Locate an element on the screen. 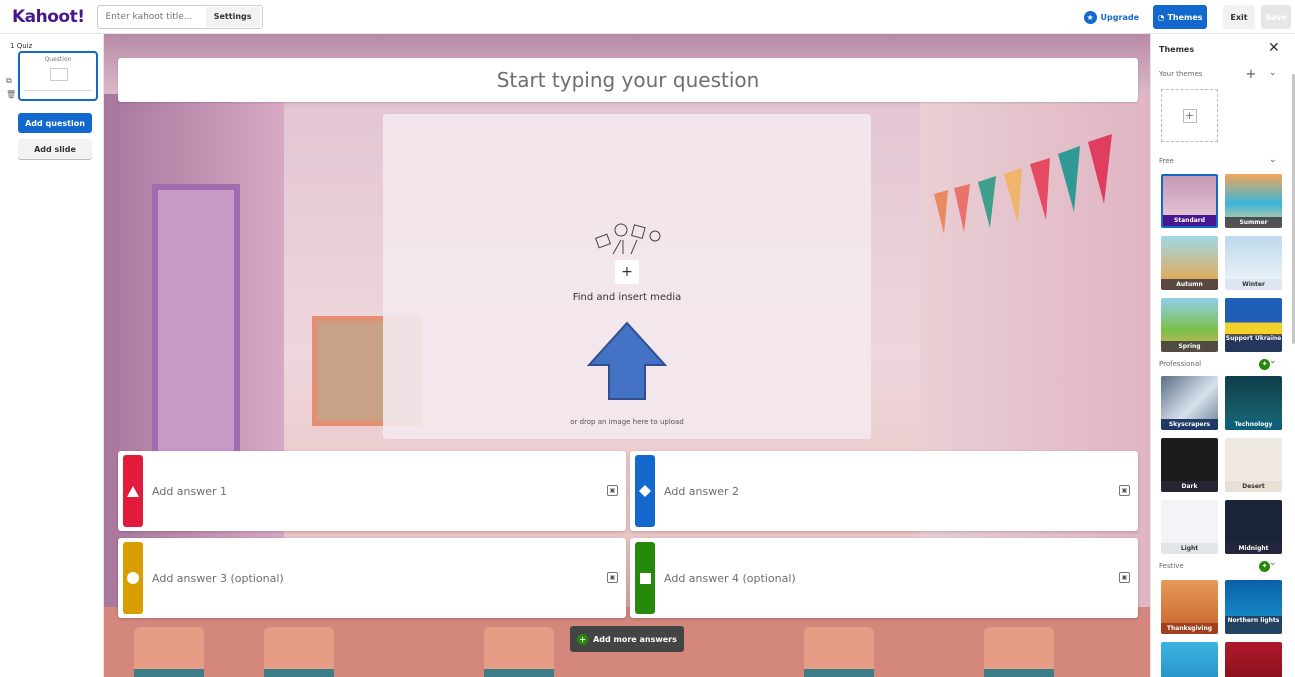 The height and width of the screenshot is (677, 1295). settings-button: Settings is located at coordinates (232, 16).